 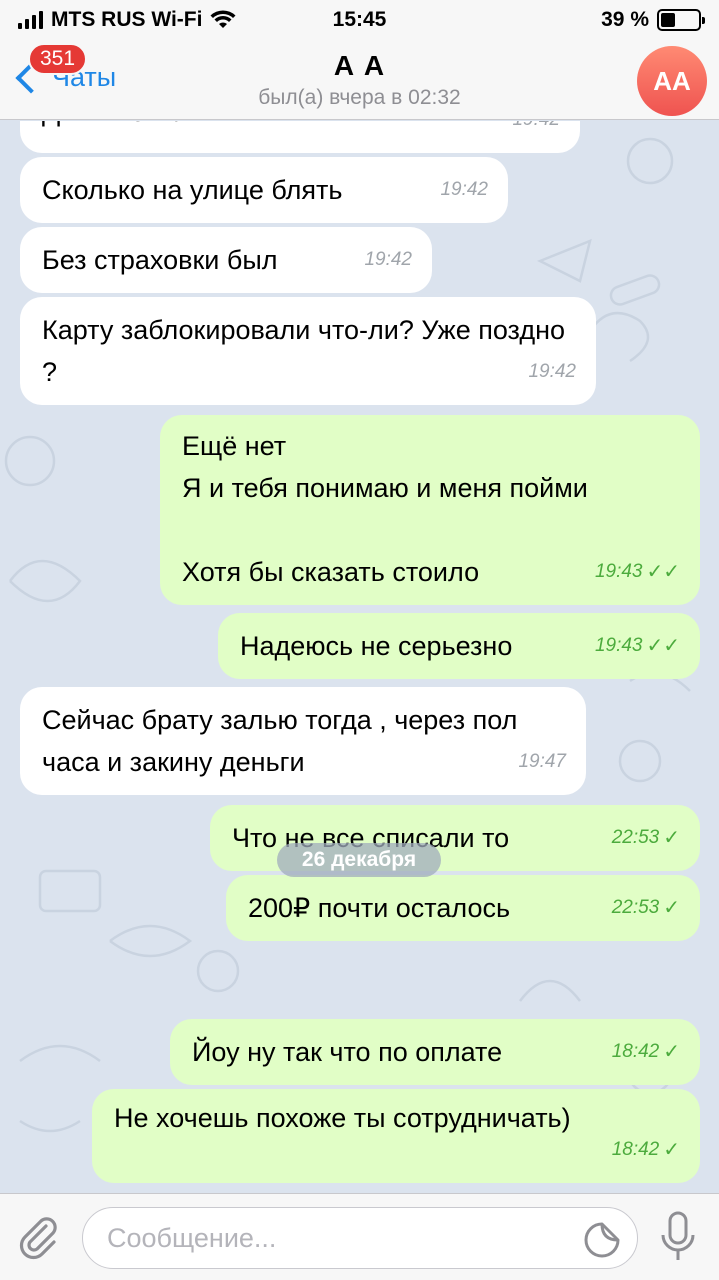 What do you see at coordinates (347, 1052) in the screenshot?
I see `message-text: Йоу ну так что по оплате` at bounding box center [347, 1052].